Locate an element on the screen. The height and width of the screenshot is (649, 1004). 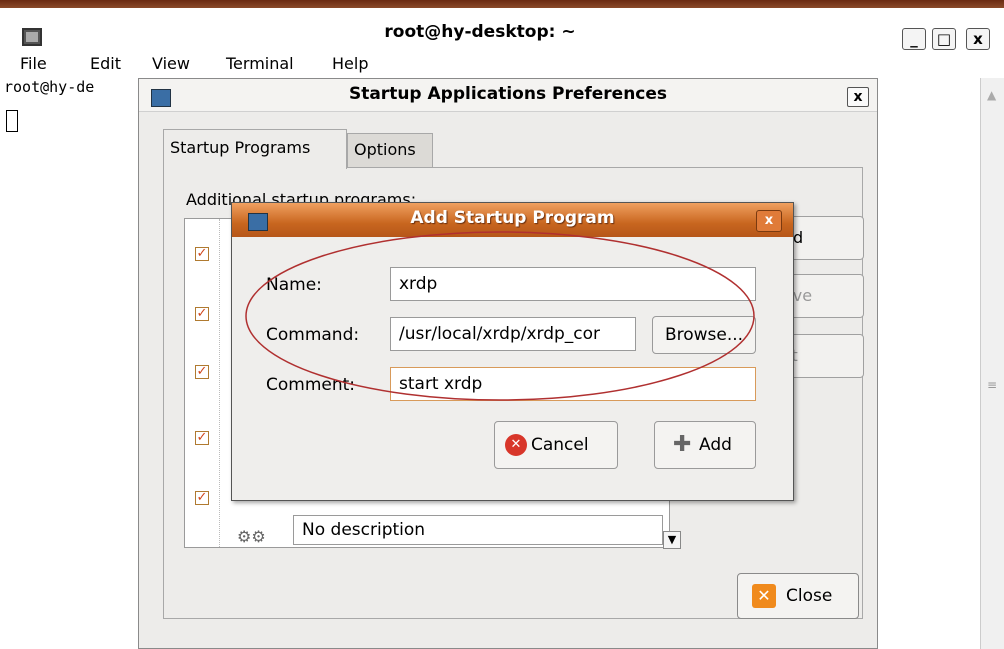
close-button: x is located at coordinates (978, 39).